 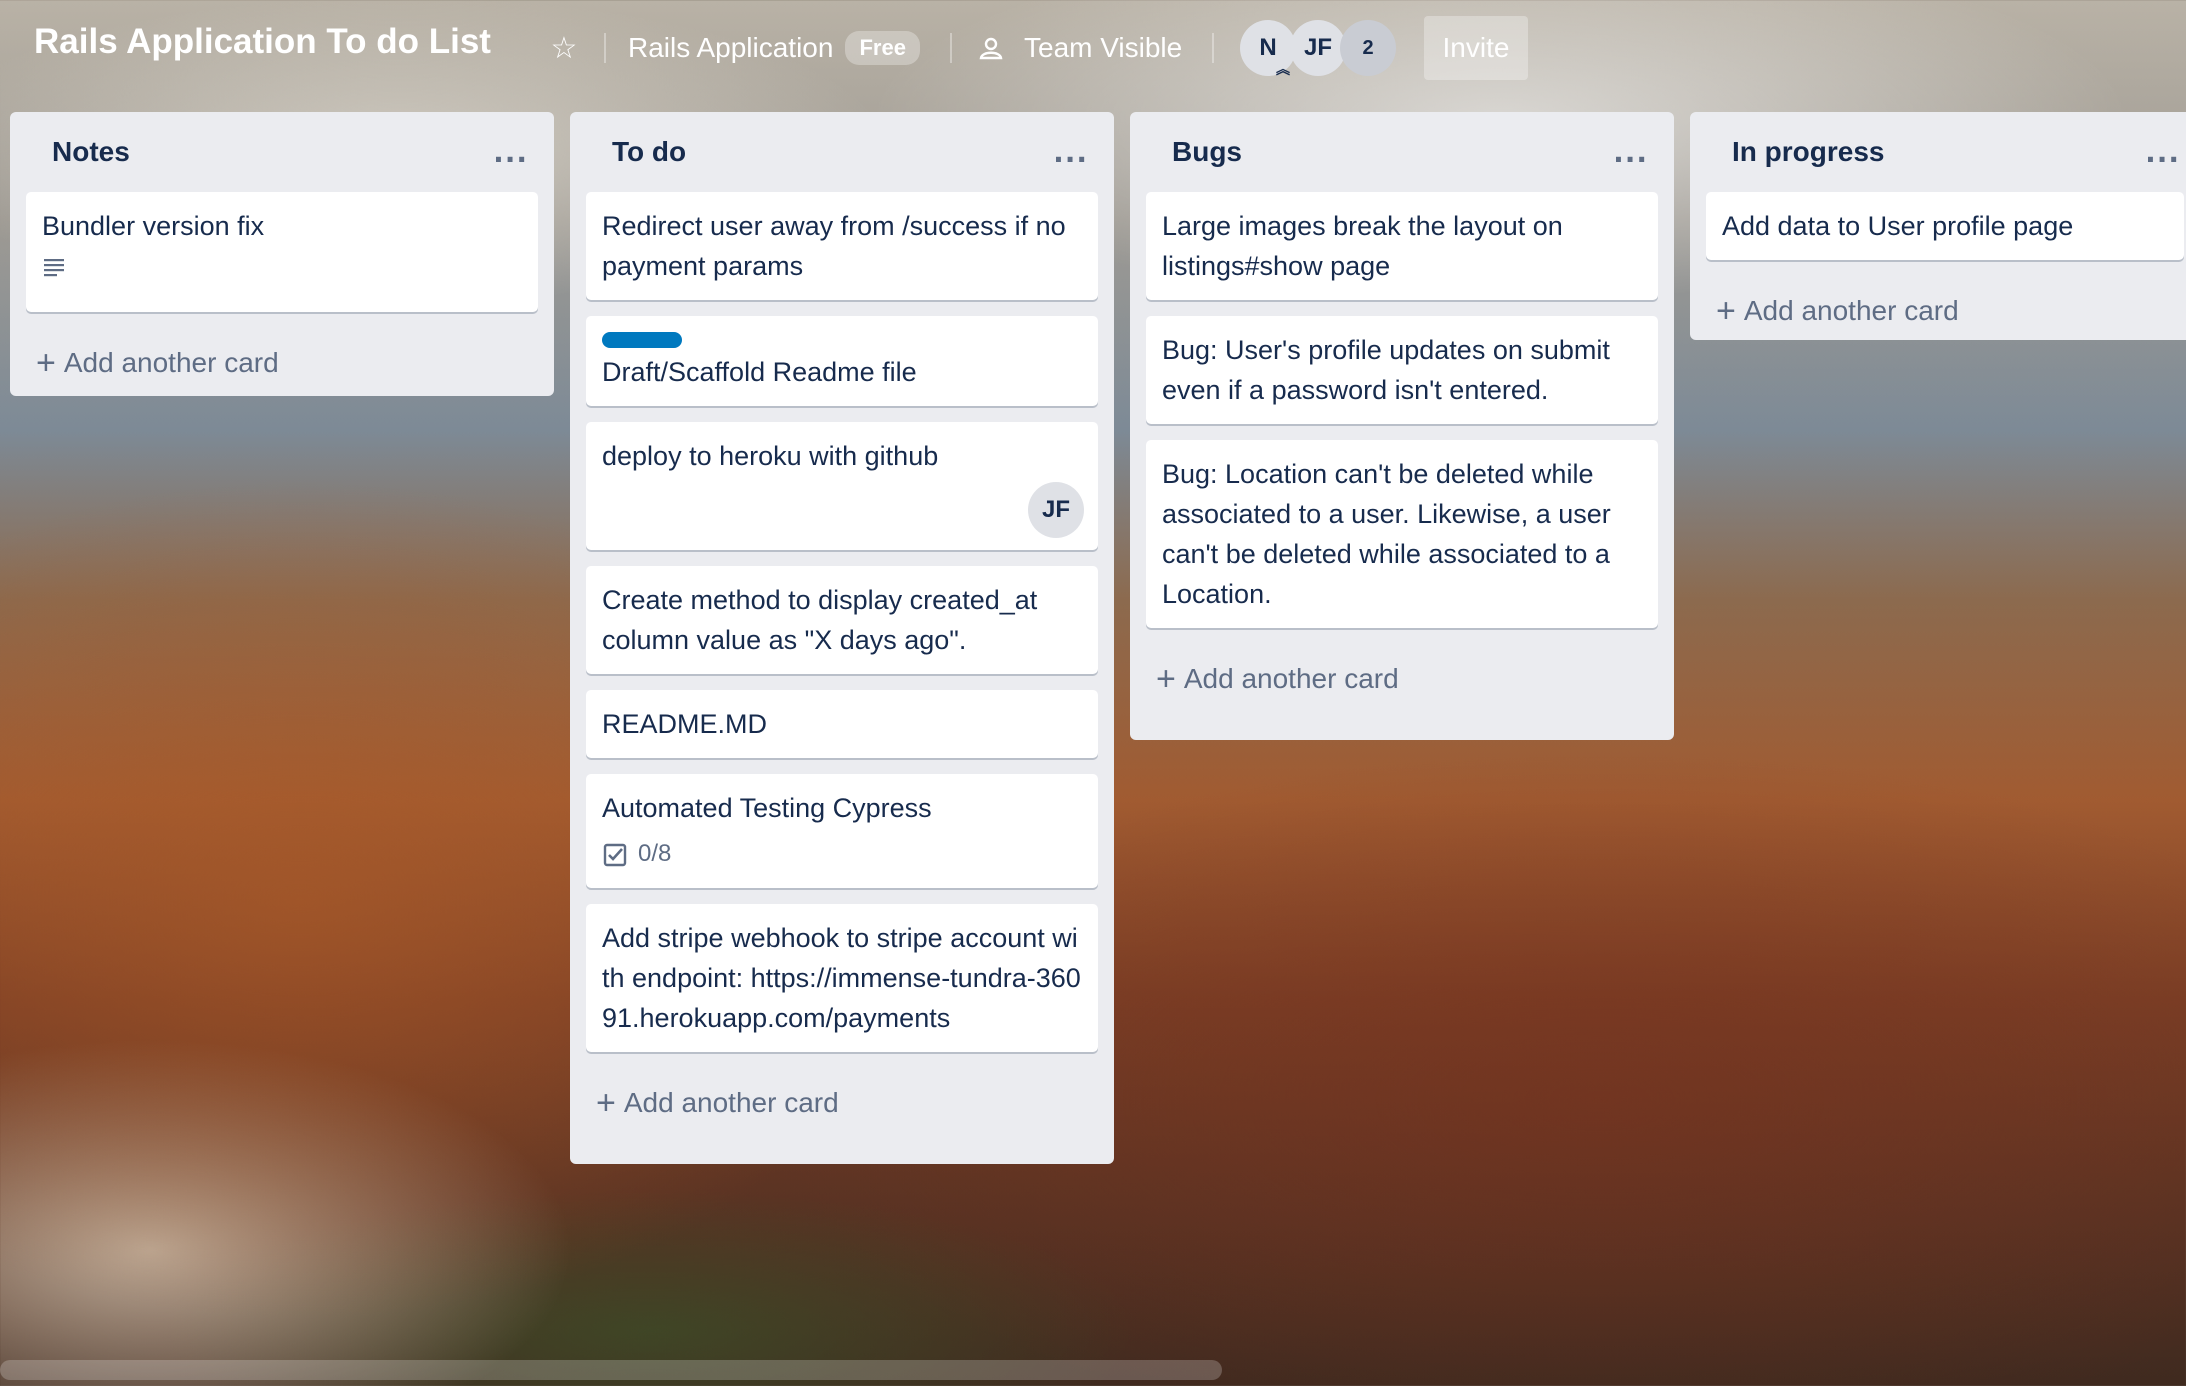 I want to click on list-title: Notes, so click(x=91, y=152).